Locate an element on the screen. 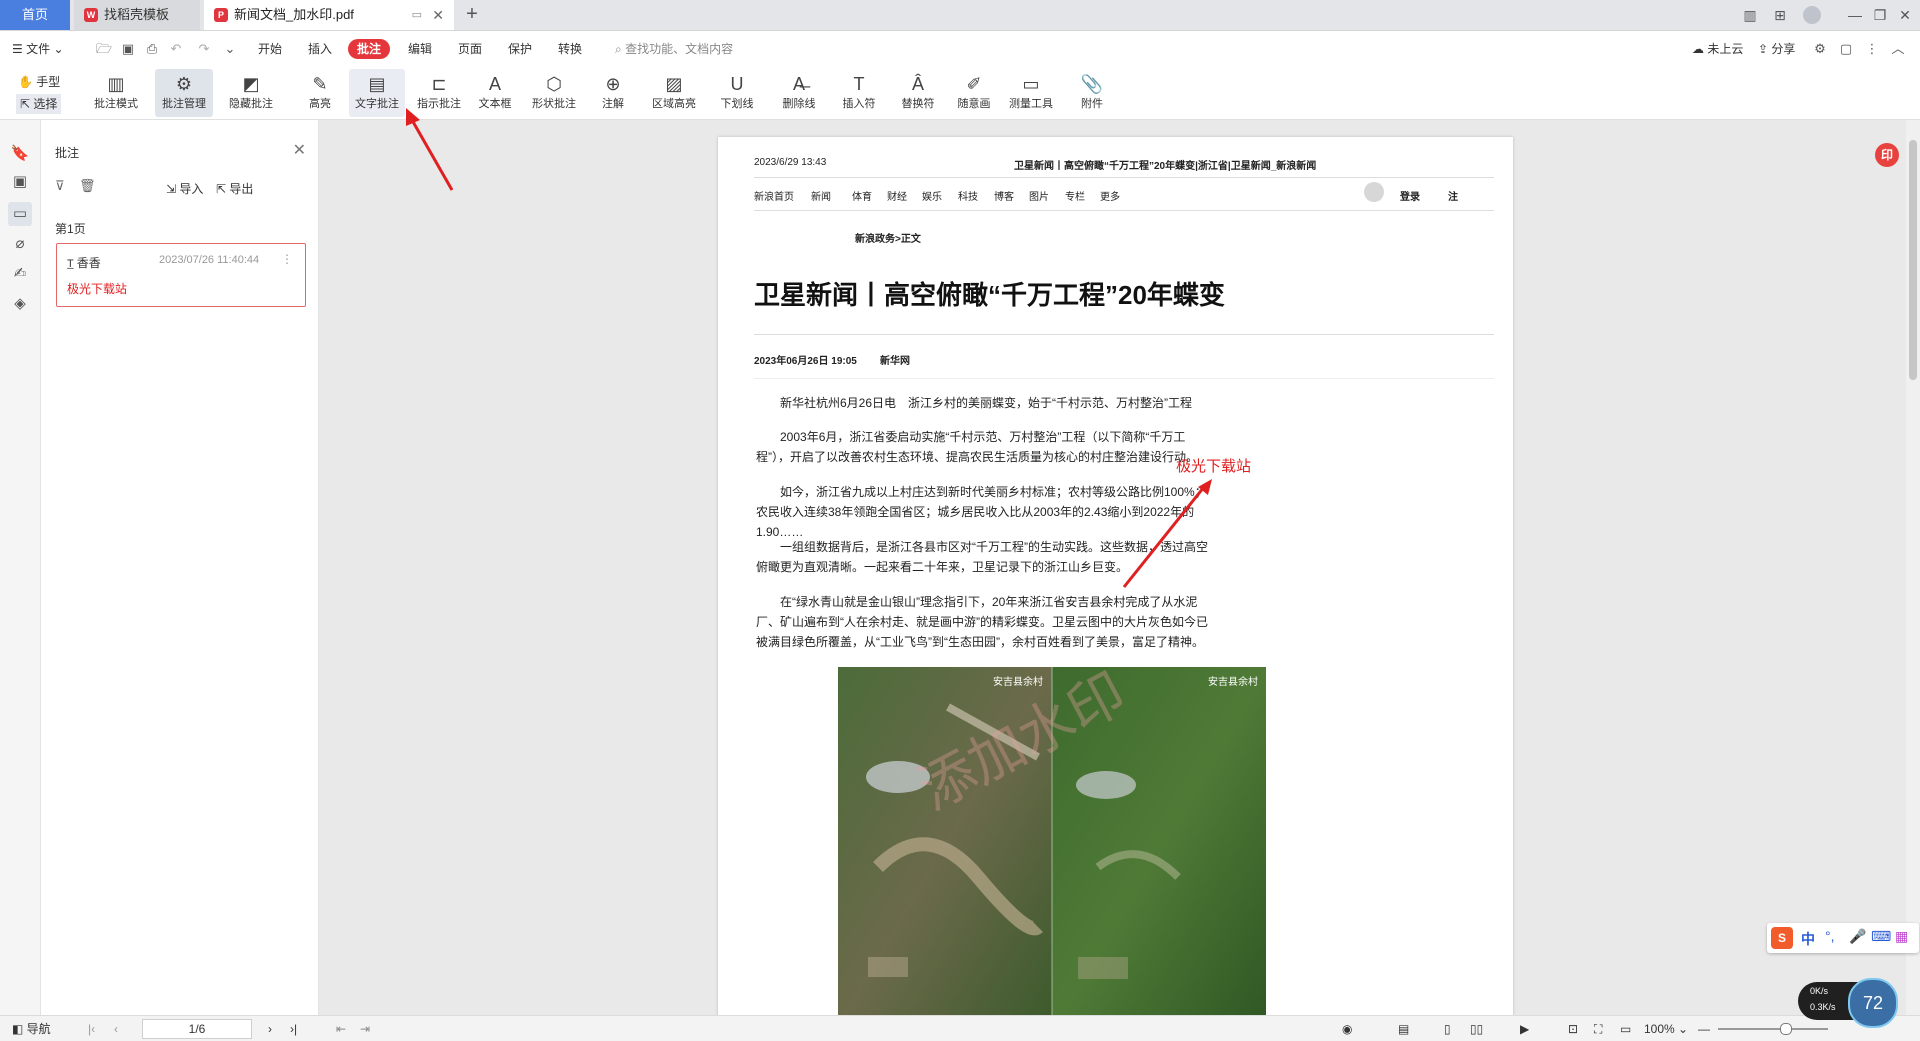  login-link: 登录 is located at coordinates (1410, 195).